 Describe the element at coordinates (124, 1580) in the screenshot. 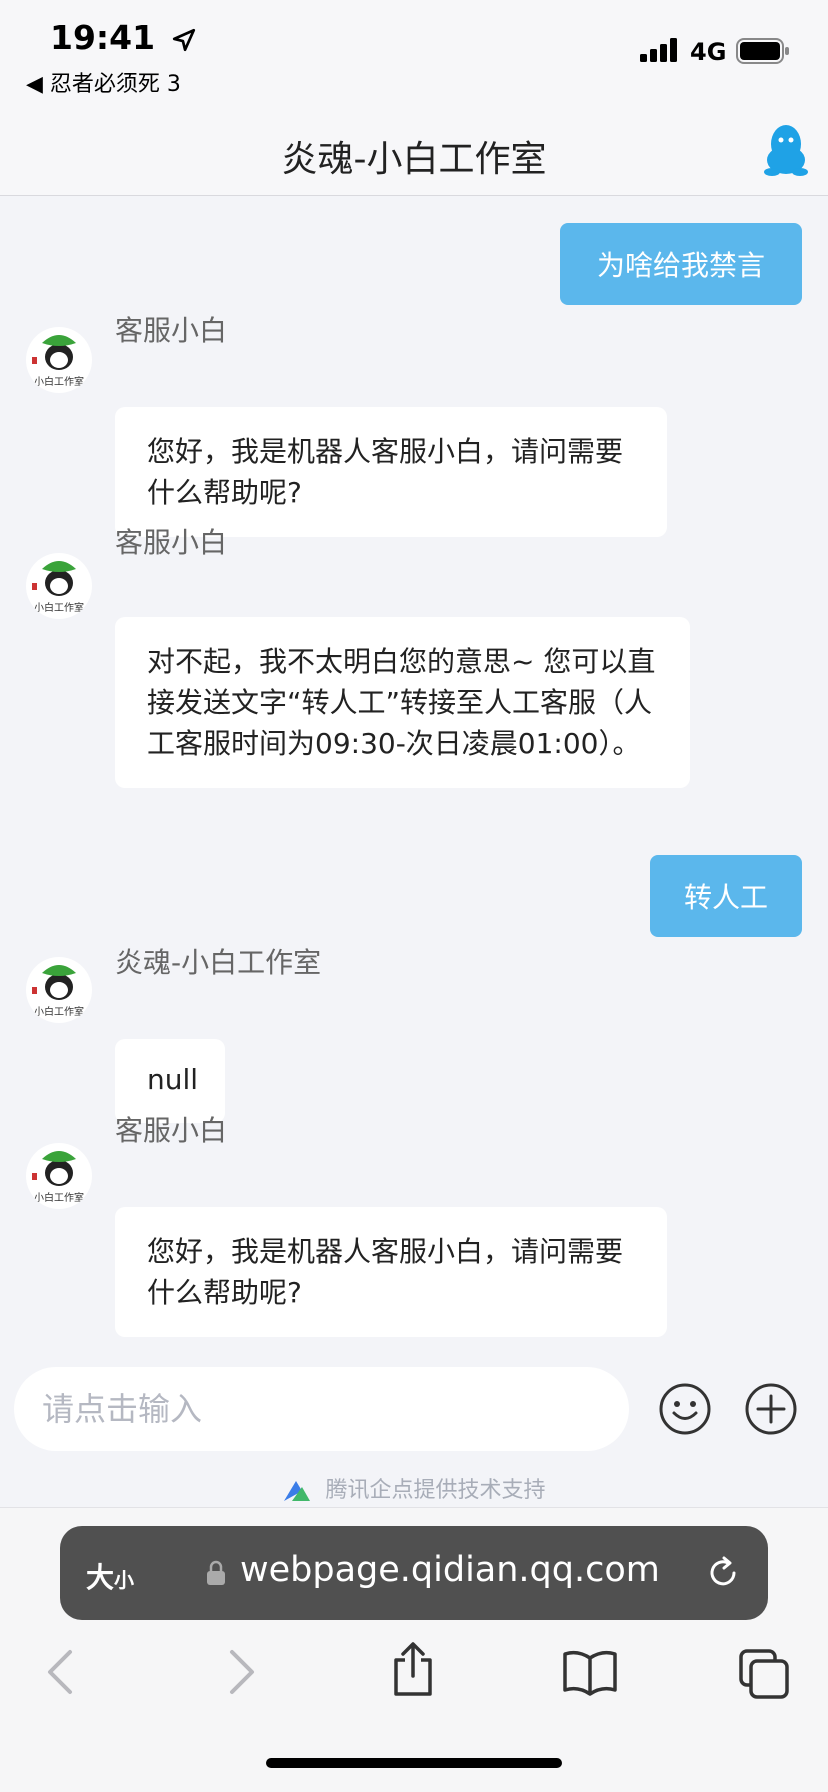

I see `text-size-small: 小` at that location.